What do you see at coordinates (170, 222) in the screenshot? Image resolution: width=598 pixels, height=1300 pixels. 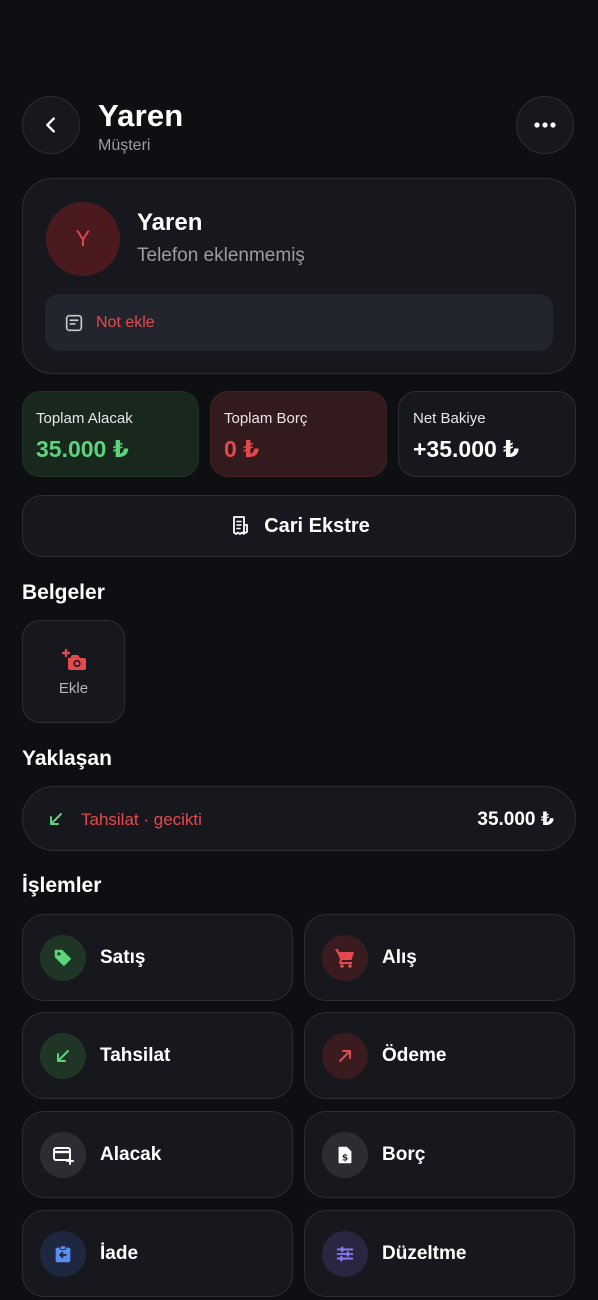 I see `profile-name: Yaren` at bounding box center [170, 222].